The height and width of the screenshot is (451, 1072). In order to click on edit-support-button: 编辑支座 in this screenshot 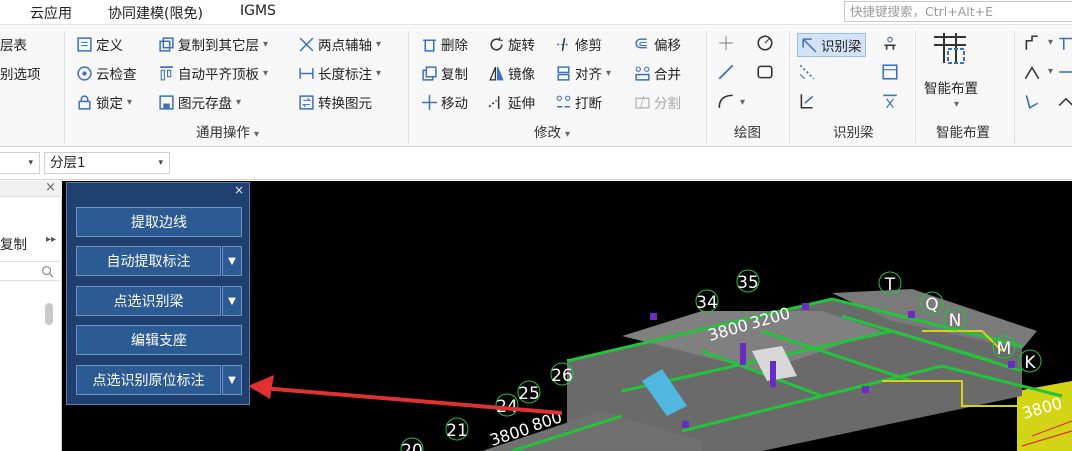, I will do `click(159, 340)`.